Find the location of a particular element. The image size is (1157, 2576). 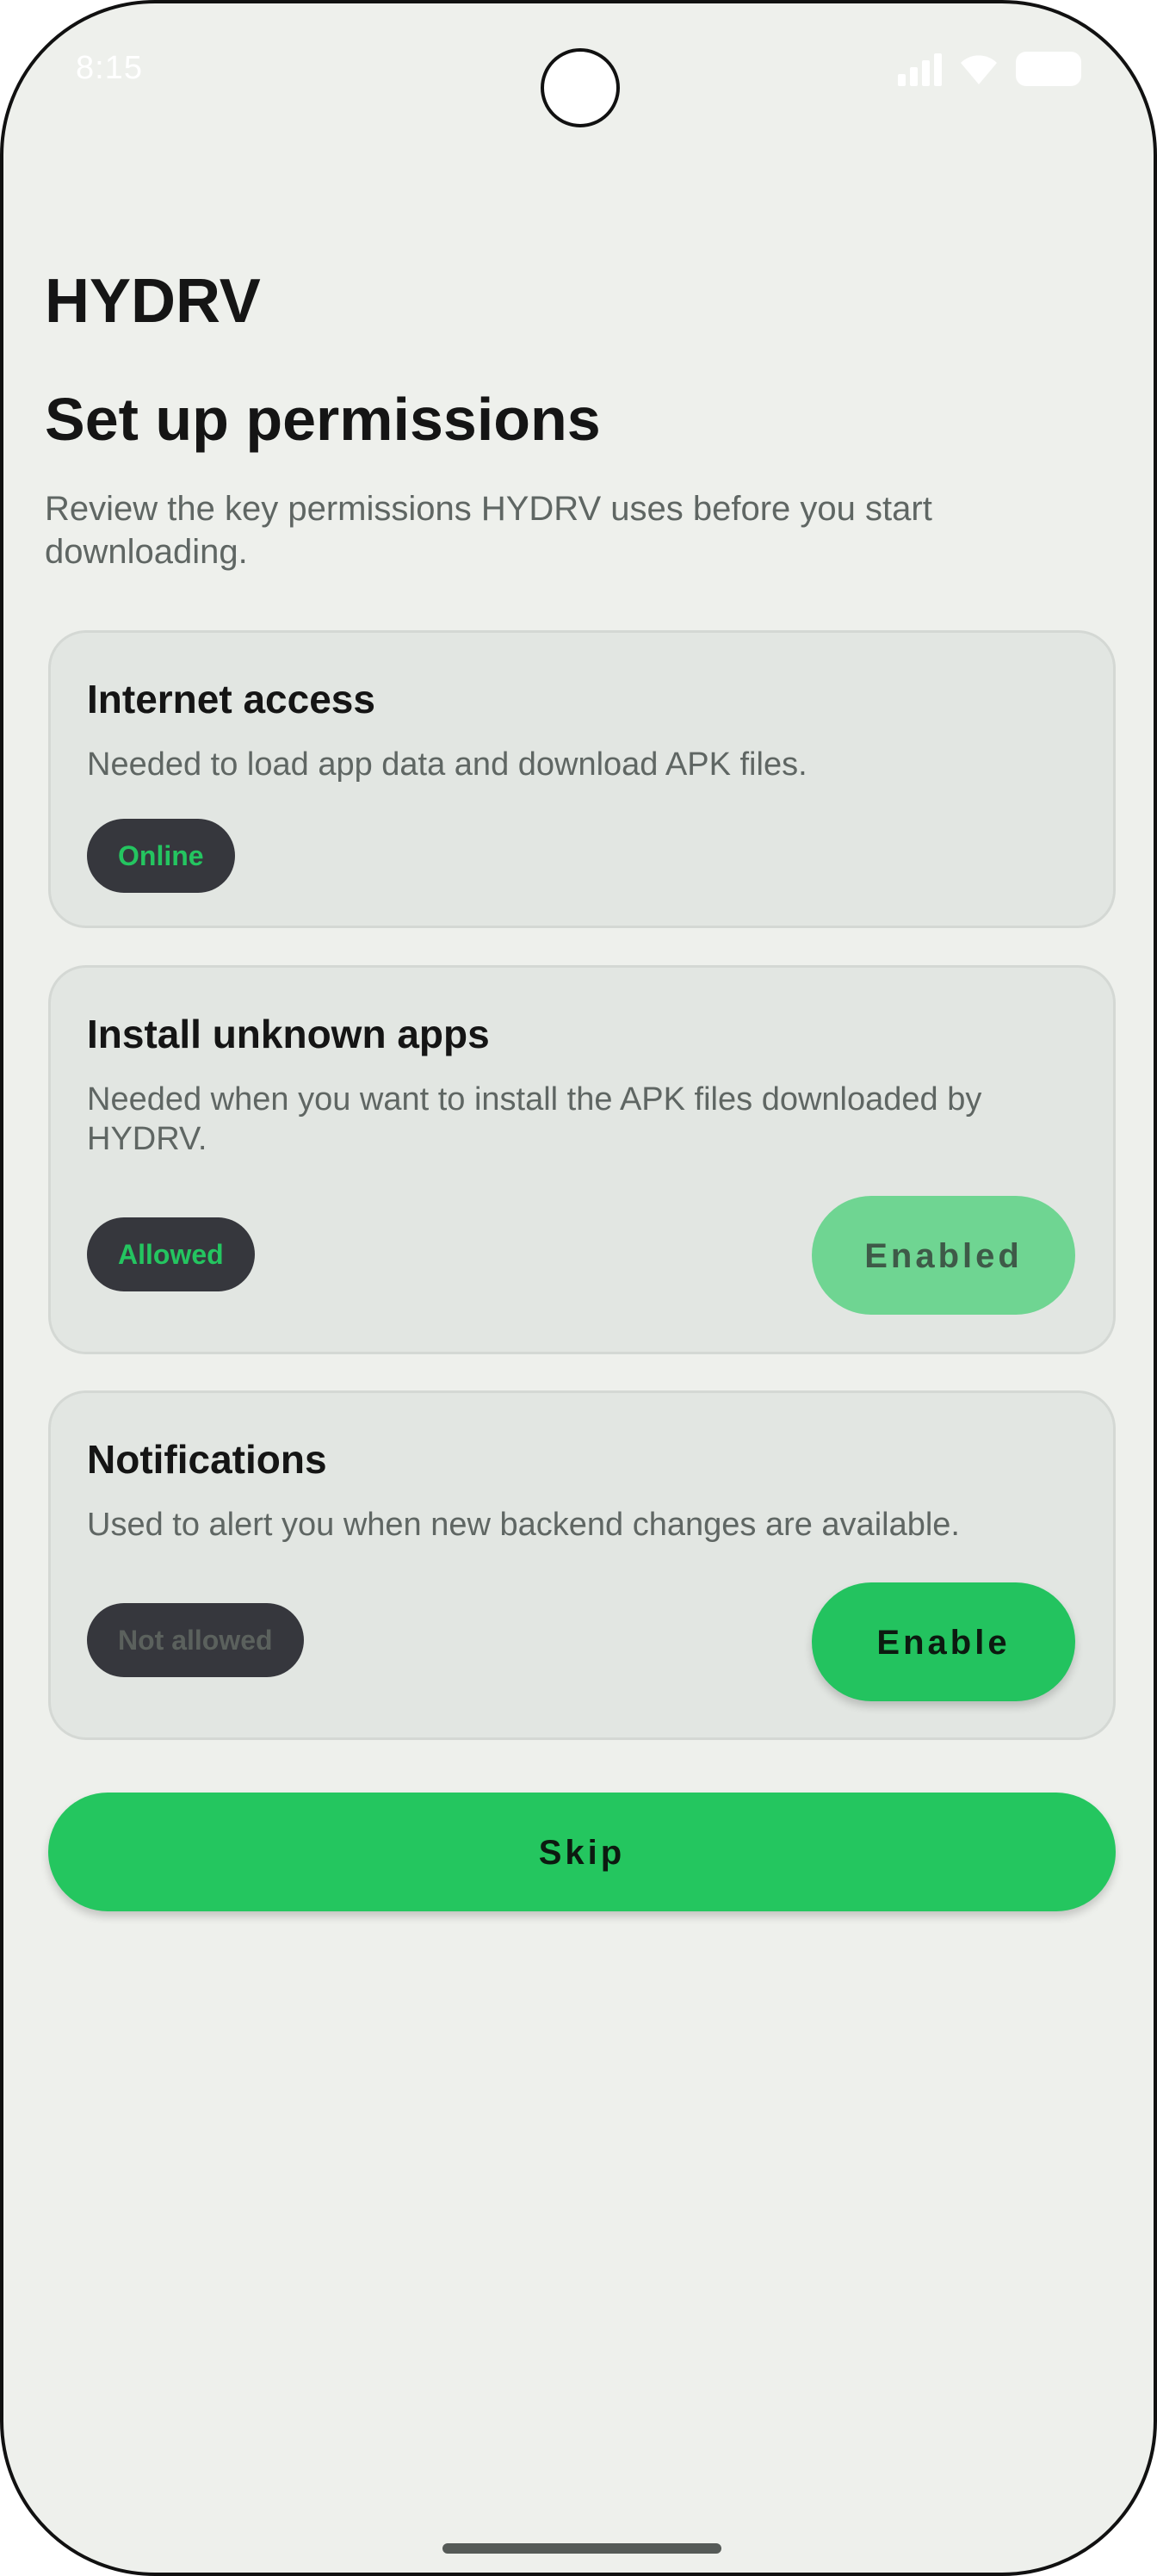

battery-icon is located at coordinates (1048, 69).